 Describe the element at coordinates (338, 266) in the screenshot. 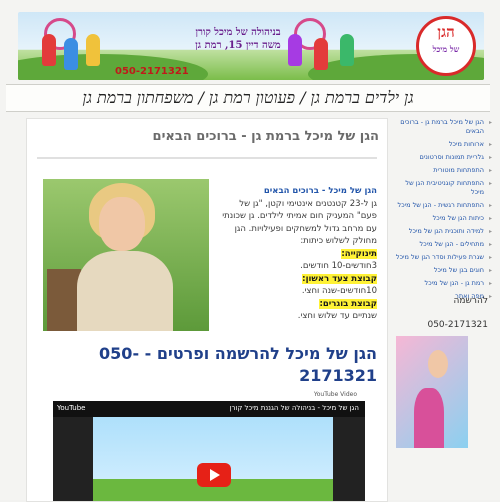

I see `group-infants-text: 3חודשים-10 חודשים.` at that location.